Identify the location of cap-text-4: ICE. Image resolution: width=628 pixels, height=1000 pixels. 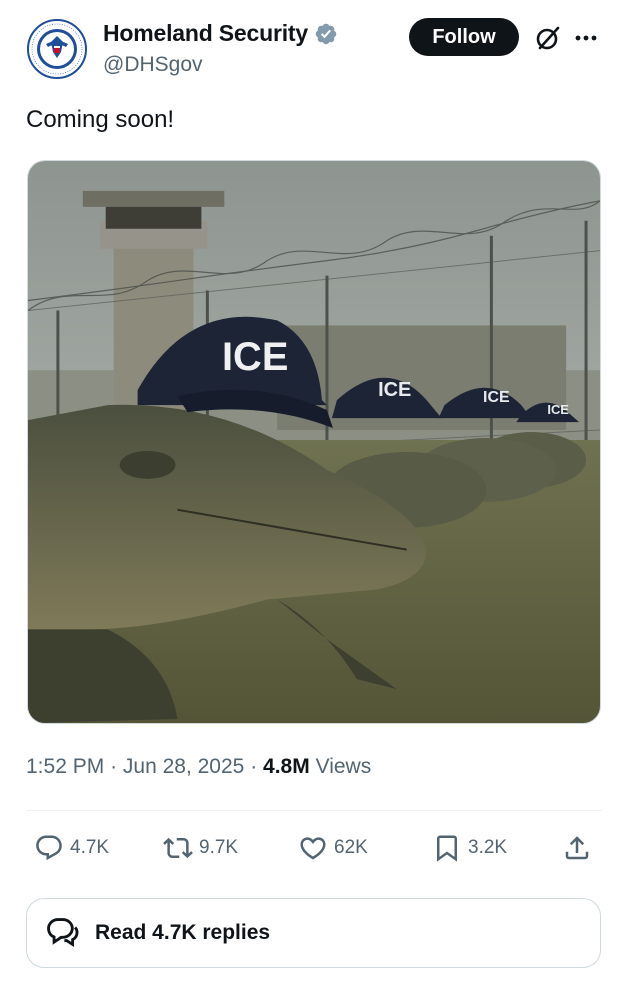
(558, 409).